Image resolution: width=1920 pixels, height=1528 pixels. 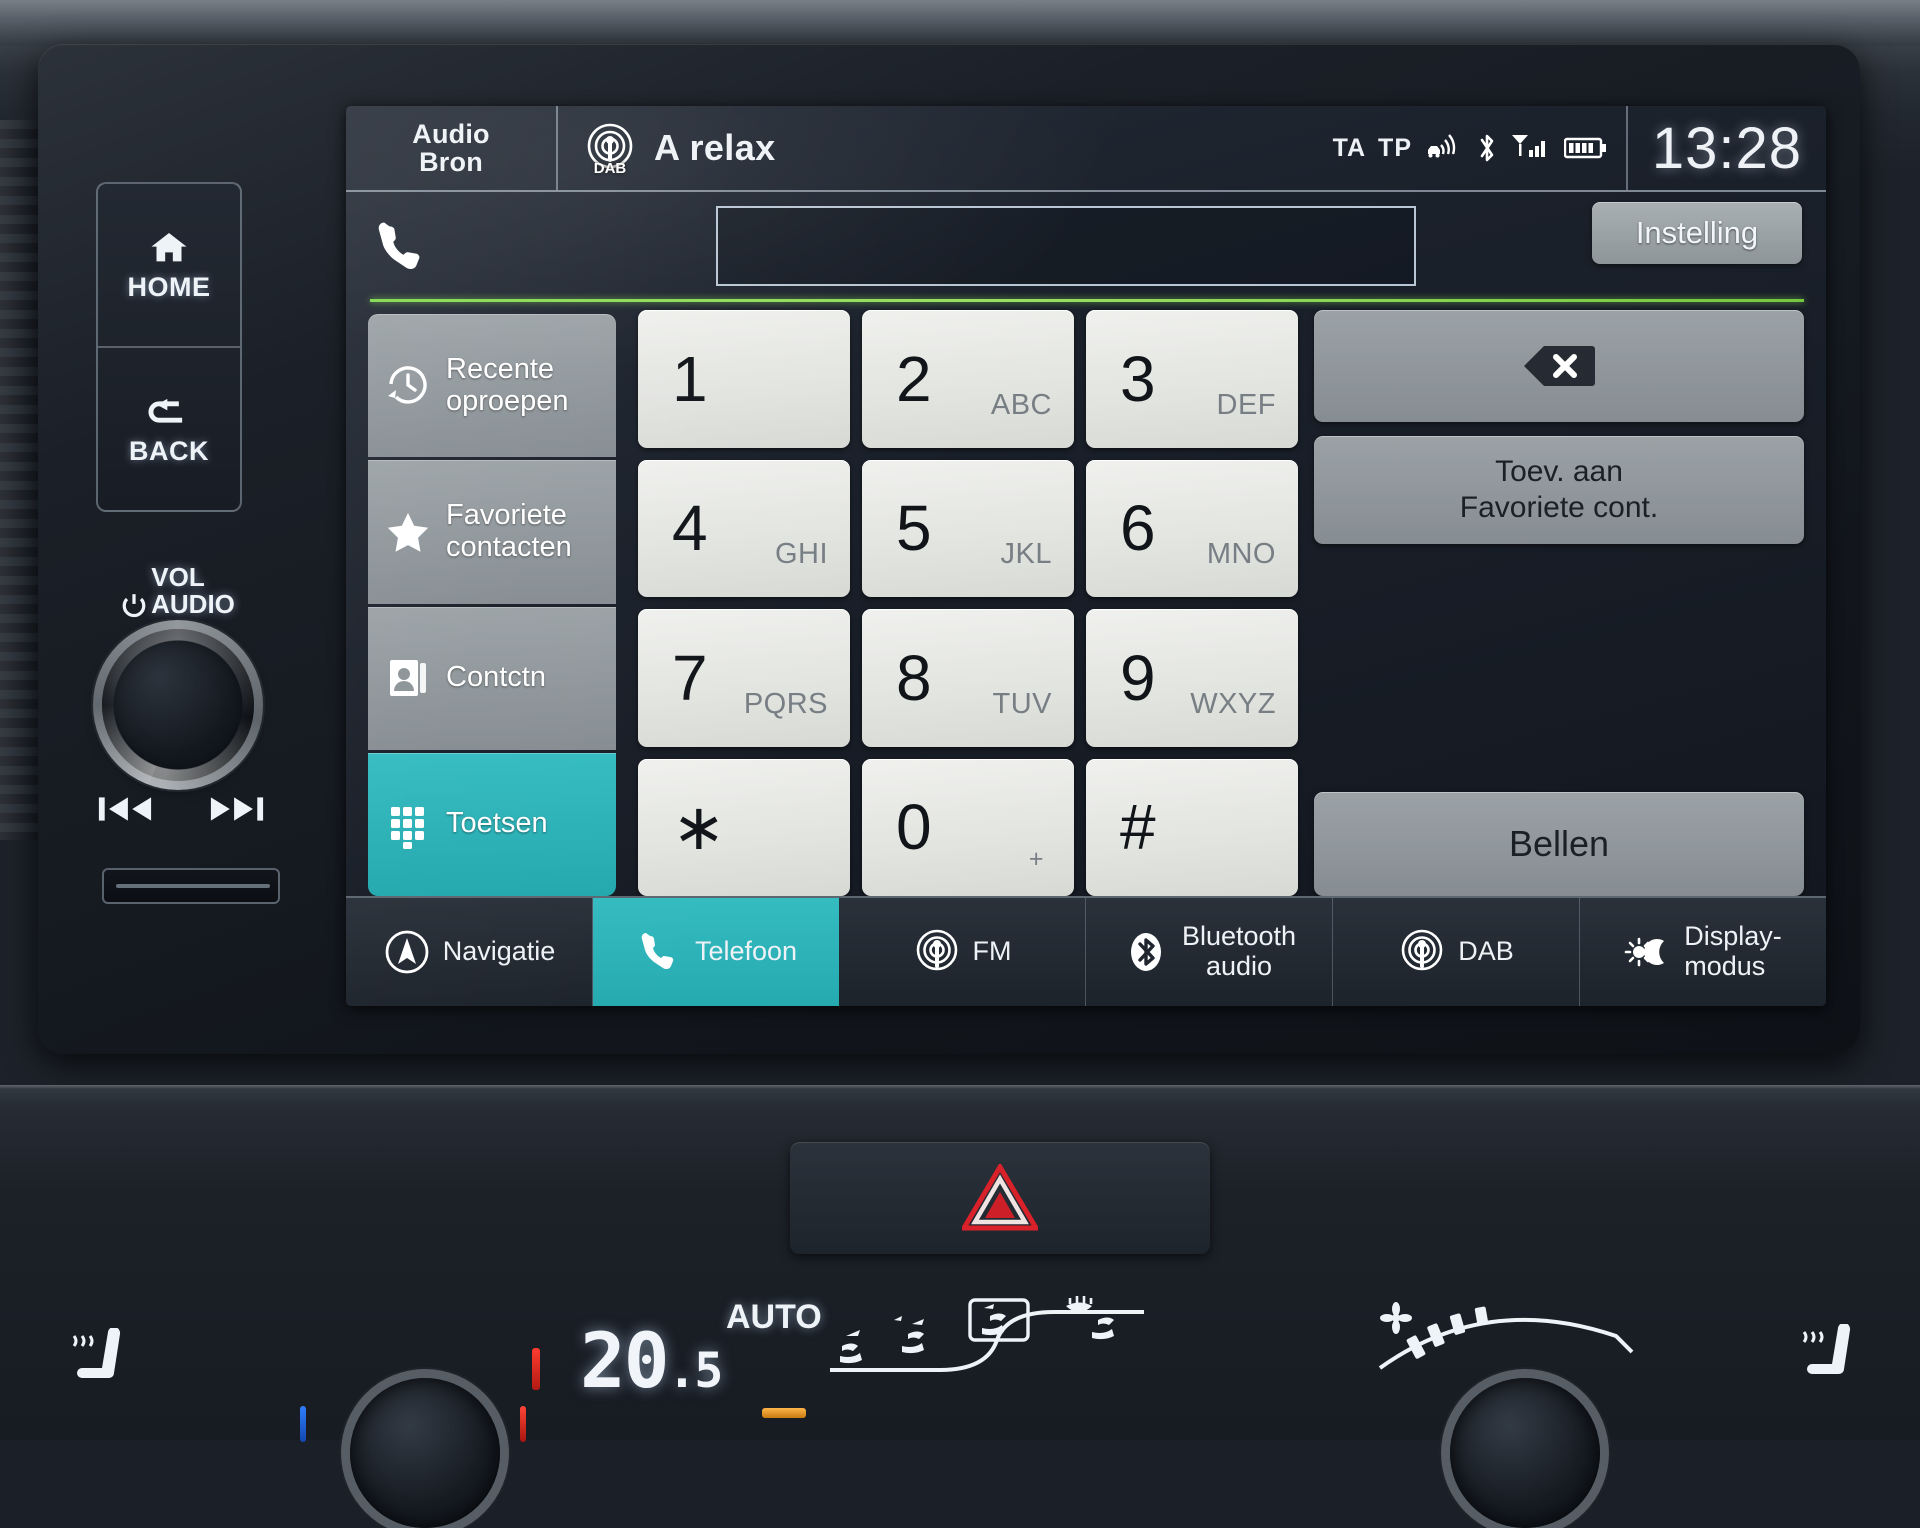 I want to click on now-playing-station: DAB A relax, so click(x=945, y=148).